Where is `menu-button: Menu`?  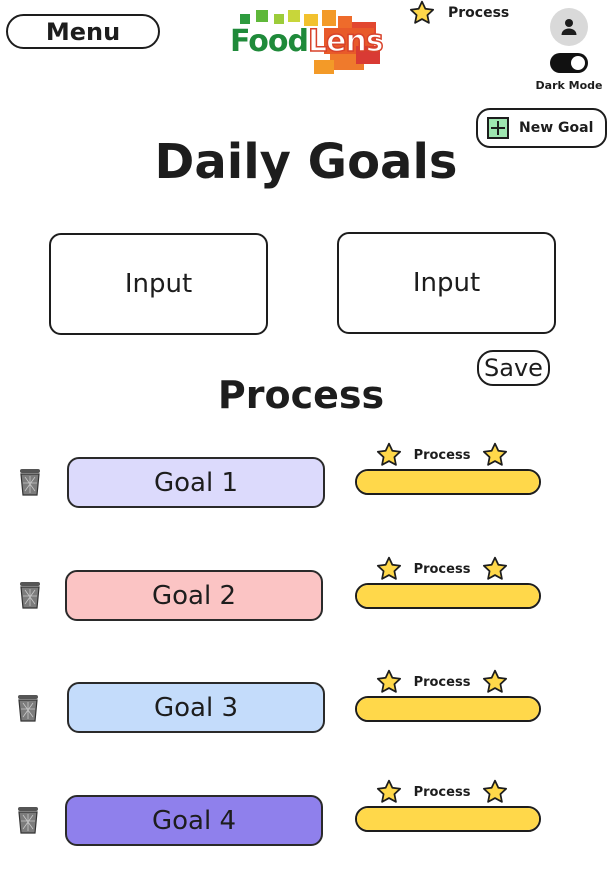
menu-button: Menu is located at coordinates (83, 31).